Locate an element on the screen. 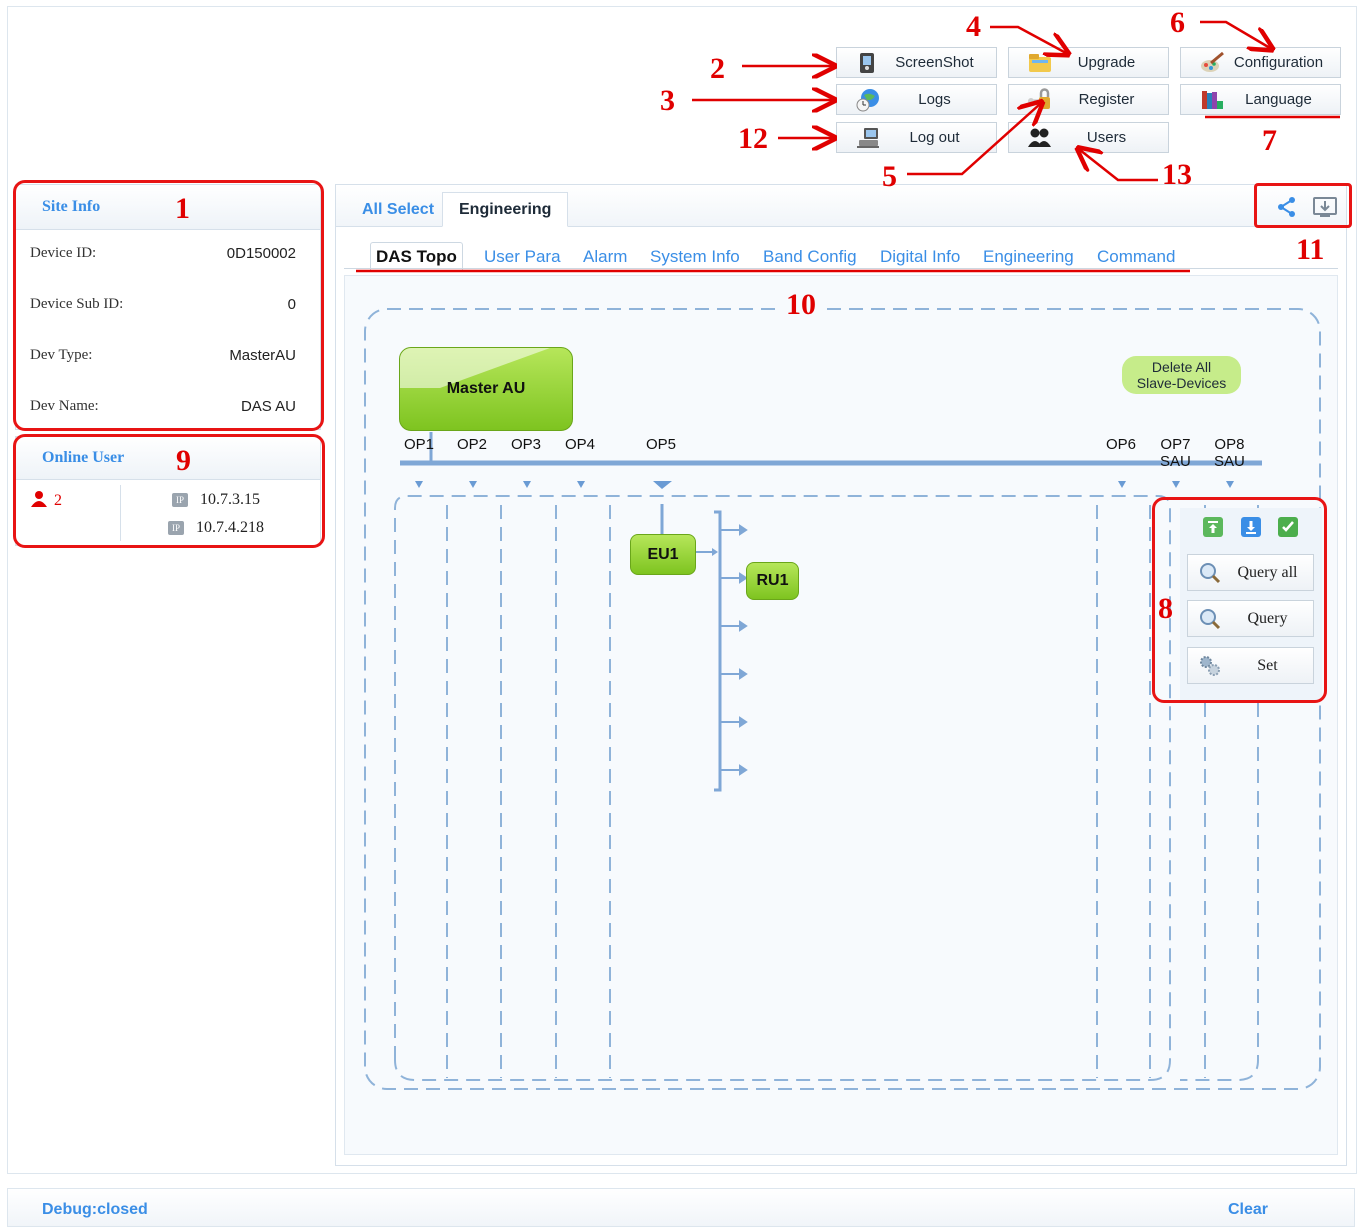 The height and width of the screenshot is (1227, 1363). port-op2: OP2 is located at coordinates (472, 444).